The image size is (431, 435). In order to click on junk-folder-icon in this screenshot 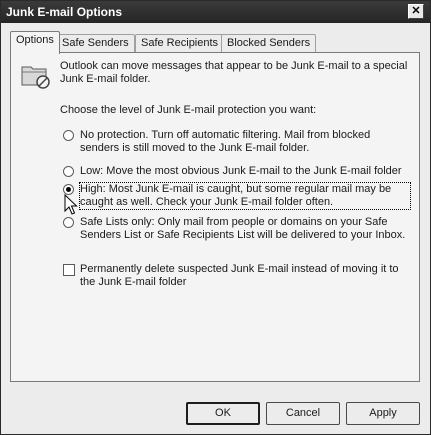, I will do `click(35, 77)`.